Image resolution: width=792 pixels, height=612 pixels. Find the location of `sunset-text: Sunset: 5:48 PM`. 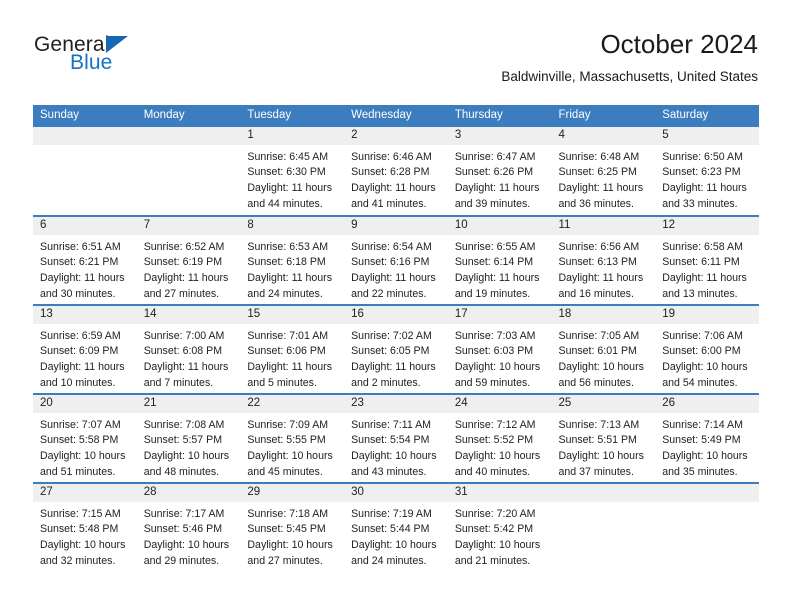

sunset-text: Sunset: 5:48 PM is located at coordinates (79, 529).